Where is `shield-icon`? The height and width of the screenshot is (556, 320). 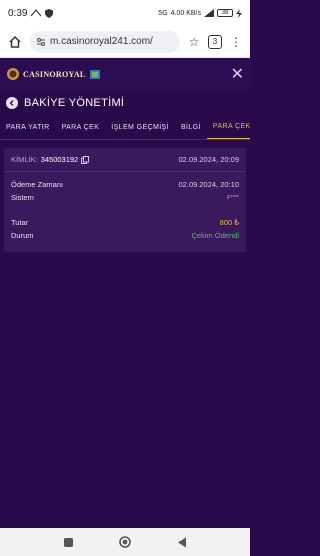 shield-icon is located at coordinates (49, 13).